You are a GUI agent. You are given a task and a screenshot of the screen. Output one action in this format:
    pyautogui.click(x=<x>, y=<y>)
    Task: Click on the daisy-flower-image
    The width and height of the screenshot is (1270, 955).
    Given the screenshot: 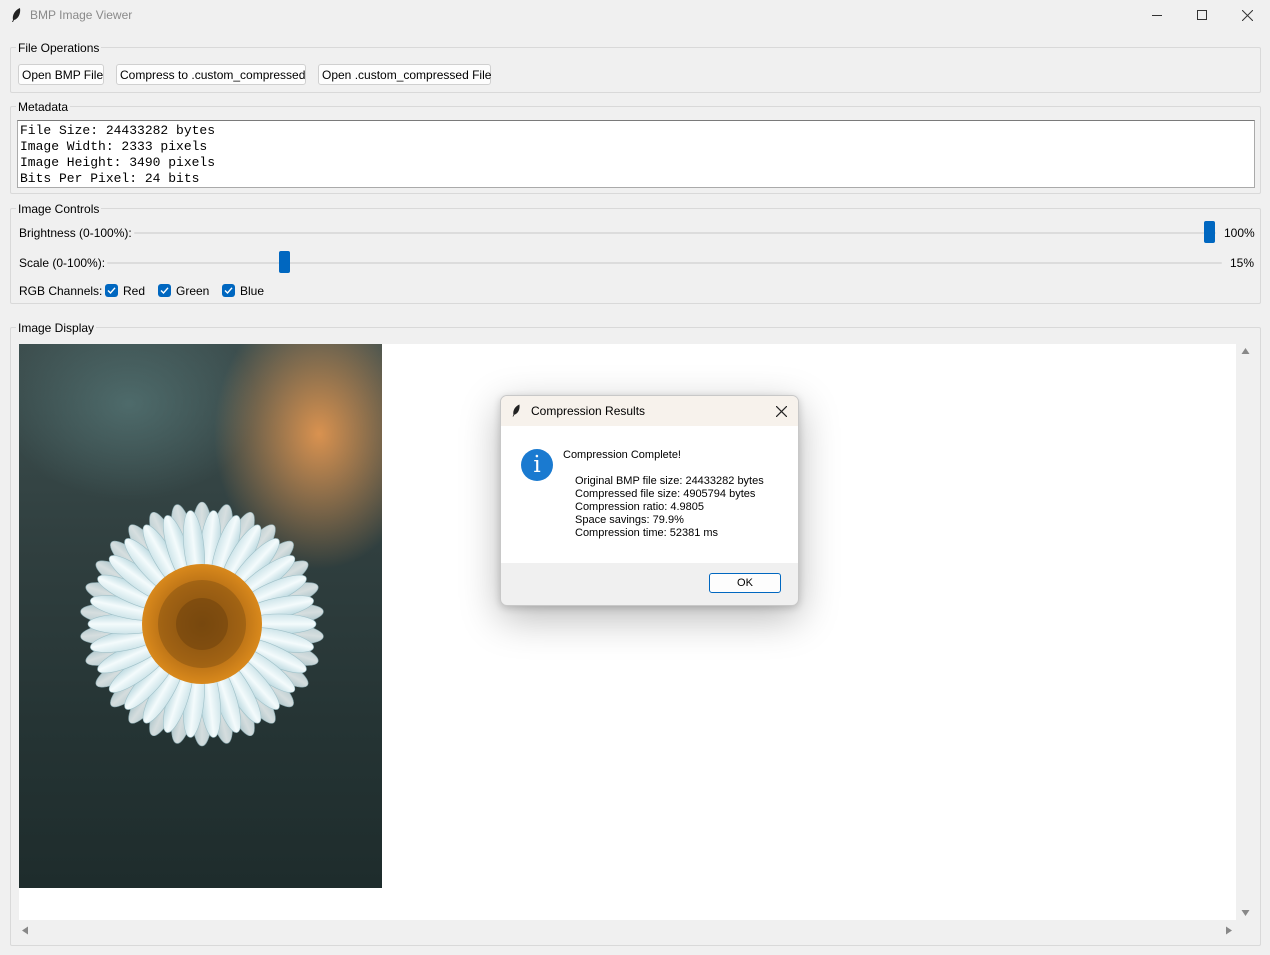 What is the action you would take?
    pyautogui.click(x=202, y=624)
    